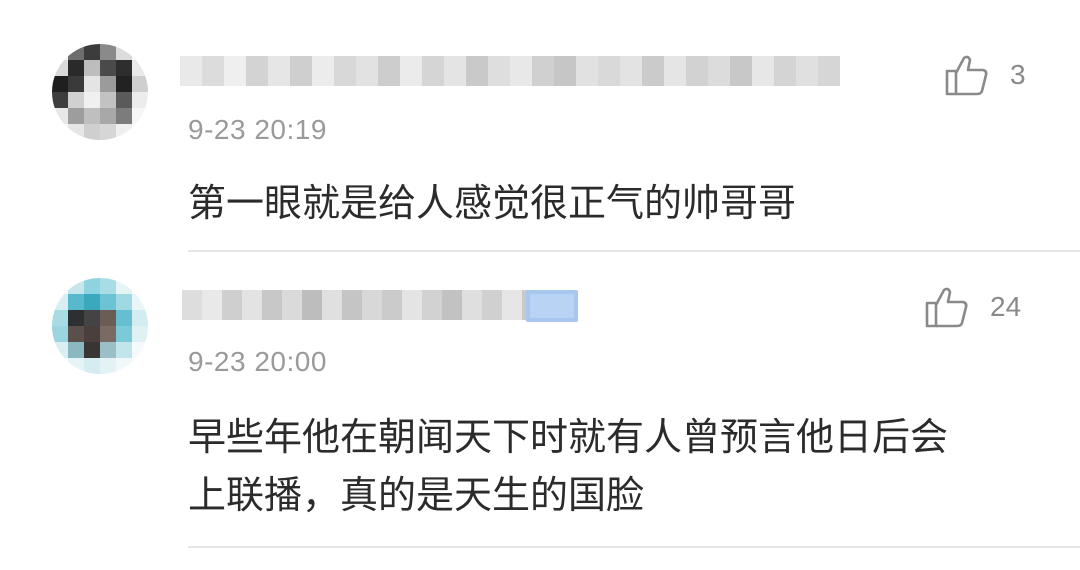 The height and width of the screenshot is (570, 1080). I want to click on avatar, so click(100, 326).